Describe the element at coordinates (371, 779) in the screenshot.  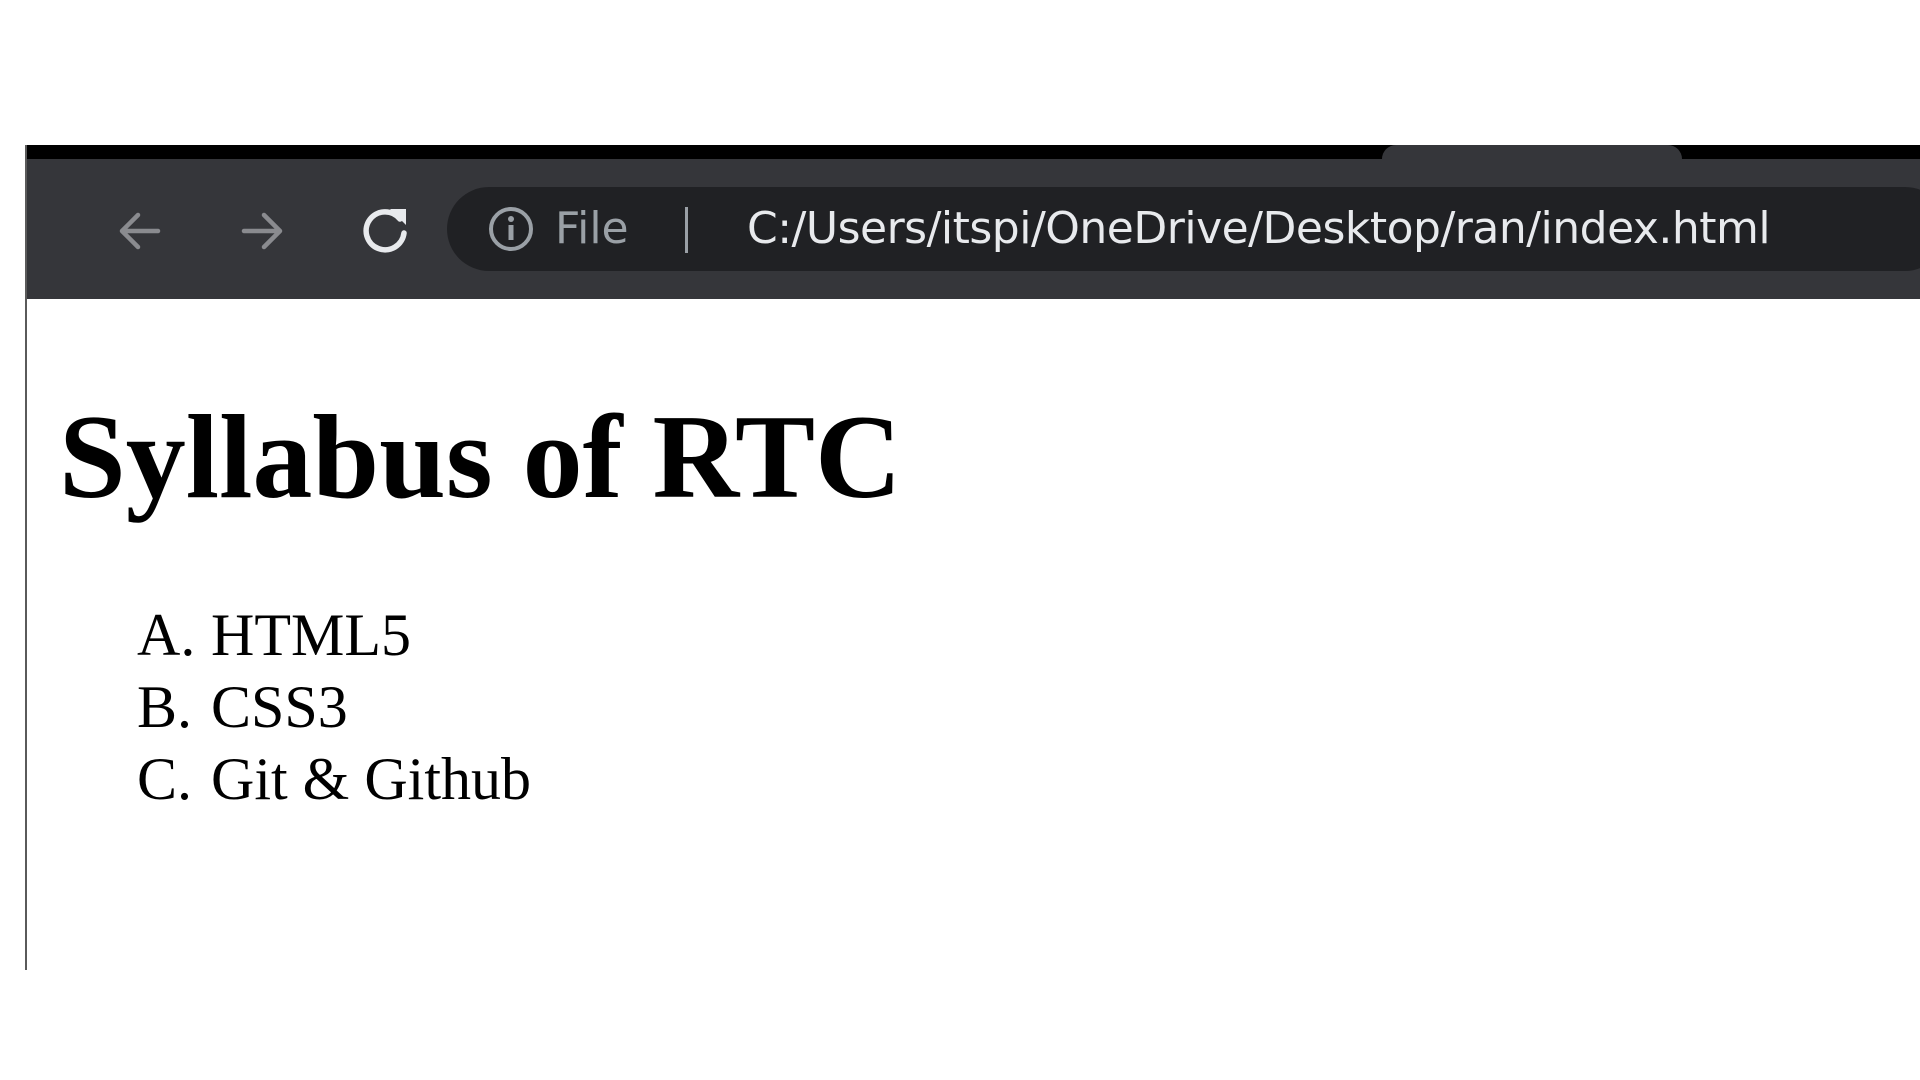
I see `list-item-text: Git & Github` at that location.